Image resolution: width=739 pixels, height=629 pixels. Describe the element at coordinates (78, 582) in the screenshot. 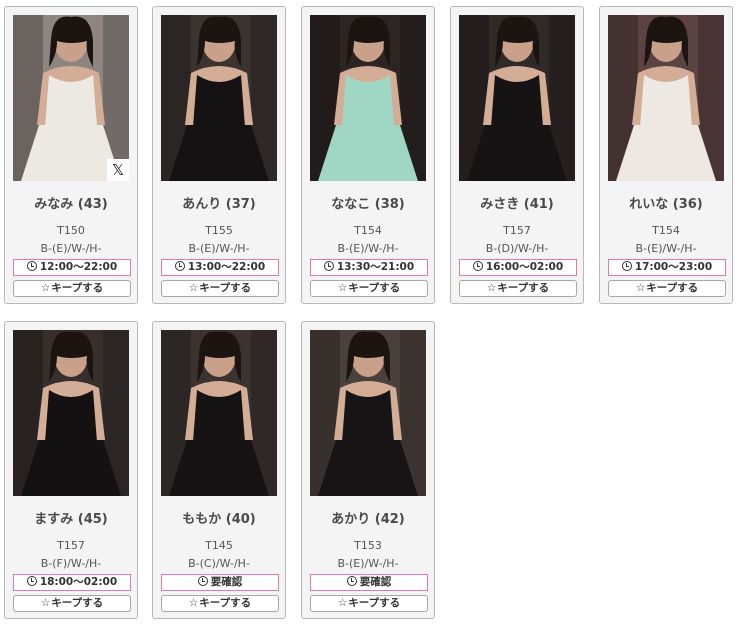

I see `schedule-time: 18:00～02:00` at that location.